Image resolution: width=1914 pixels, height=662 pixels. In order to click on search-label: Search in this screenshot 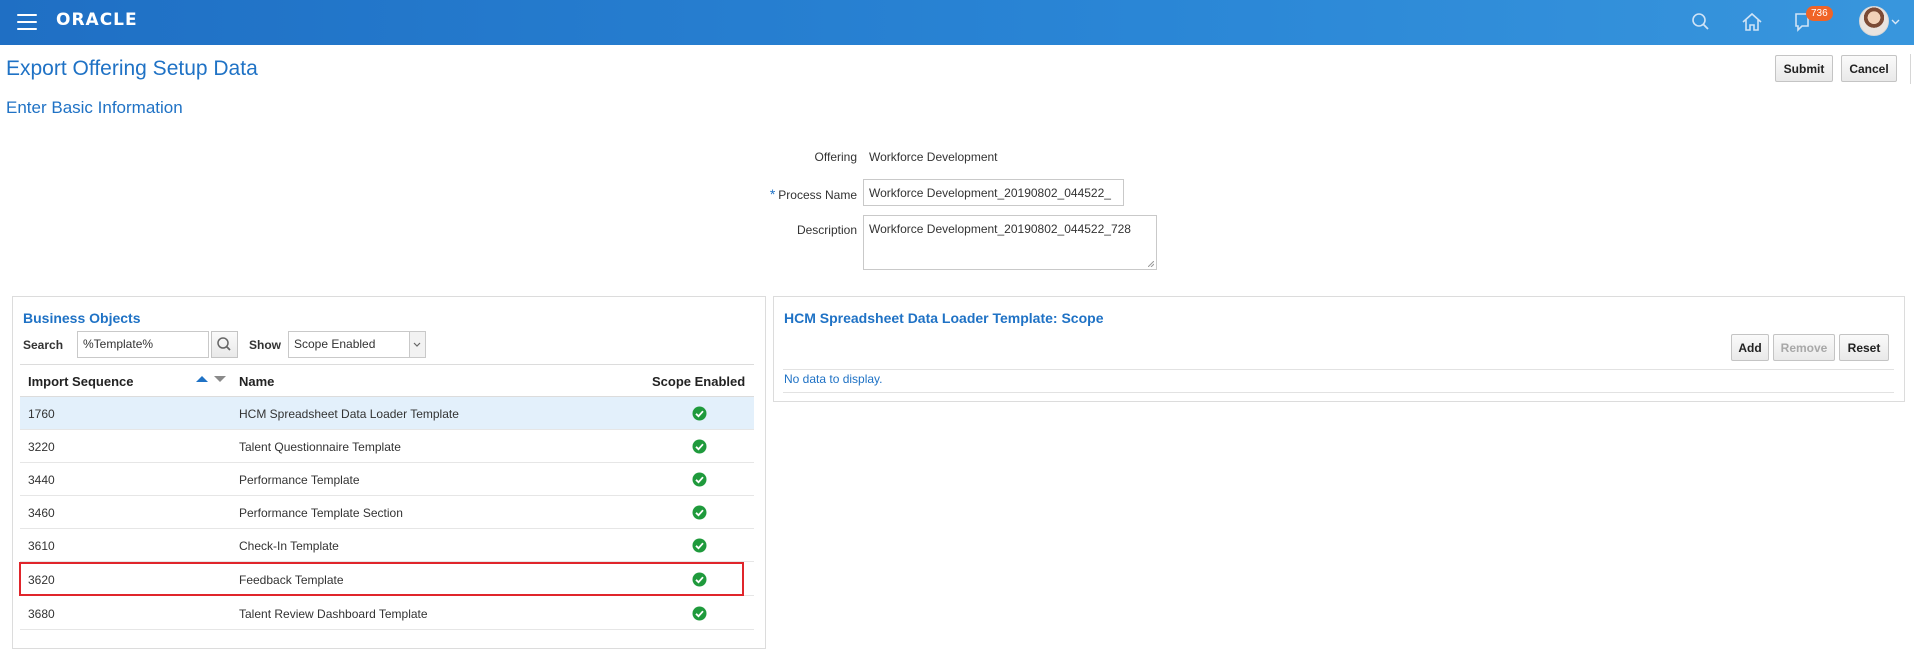, I will do `click(43, 345)`.